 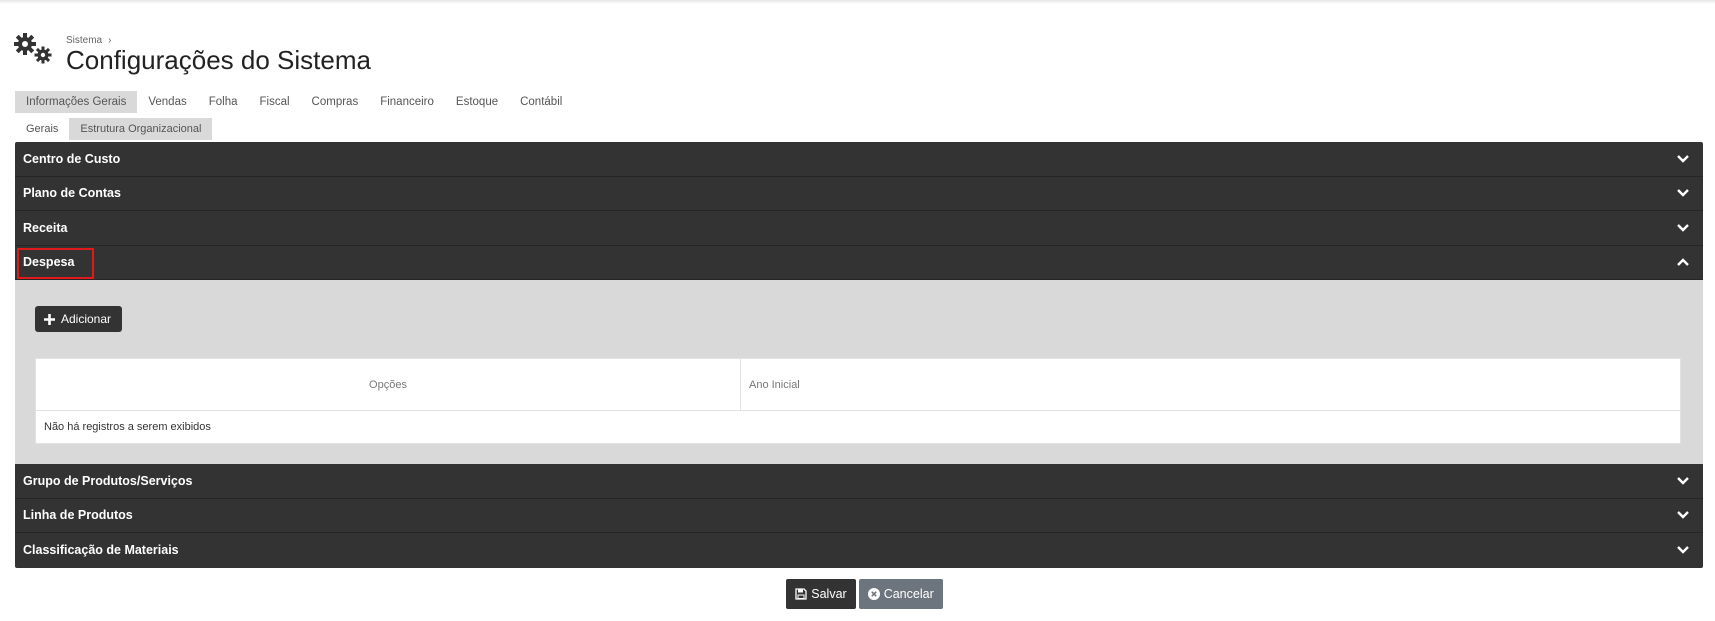 I want to click on accordion-title: Classificação de Materiais, so click(x=101, y=550).